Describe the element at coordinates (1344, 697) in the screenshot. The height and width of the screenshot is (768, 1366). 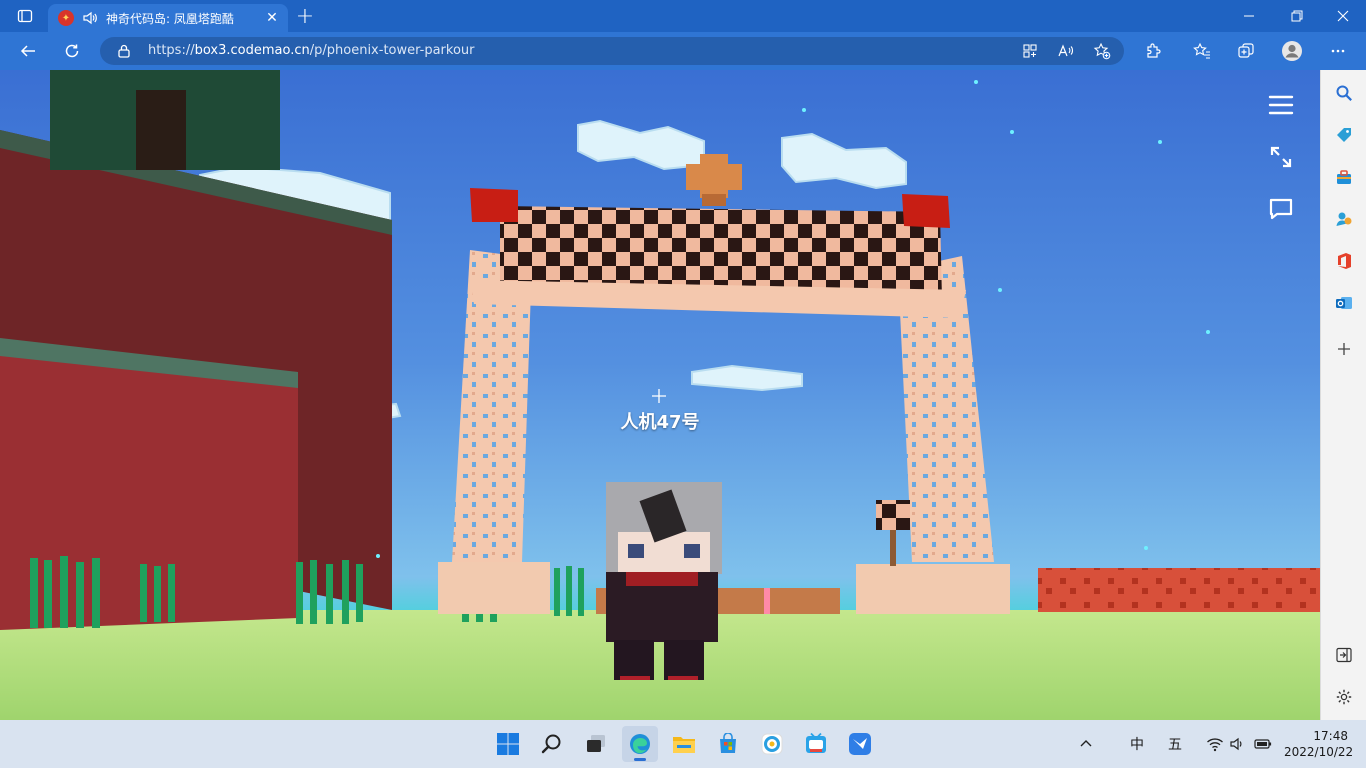
I see `sidebar-settings-gear-icon` at that location.